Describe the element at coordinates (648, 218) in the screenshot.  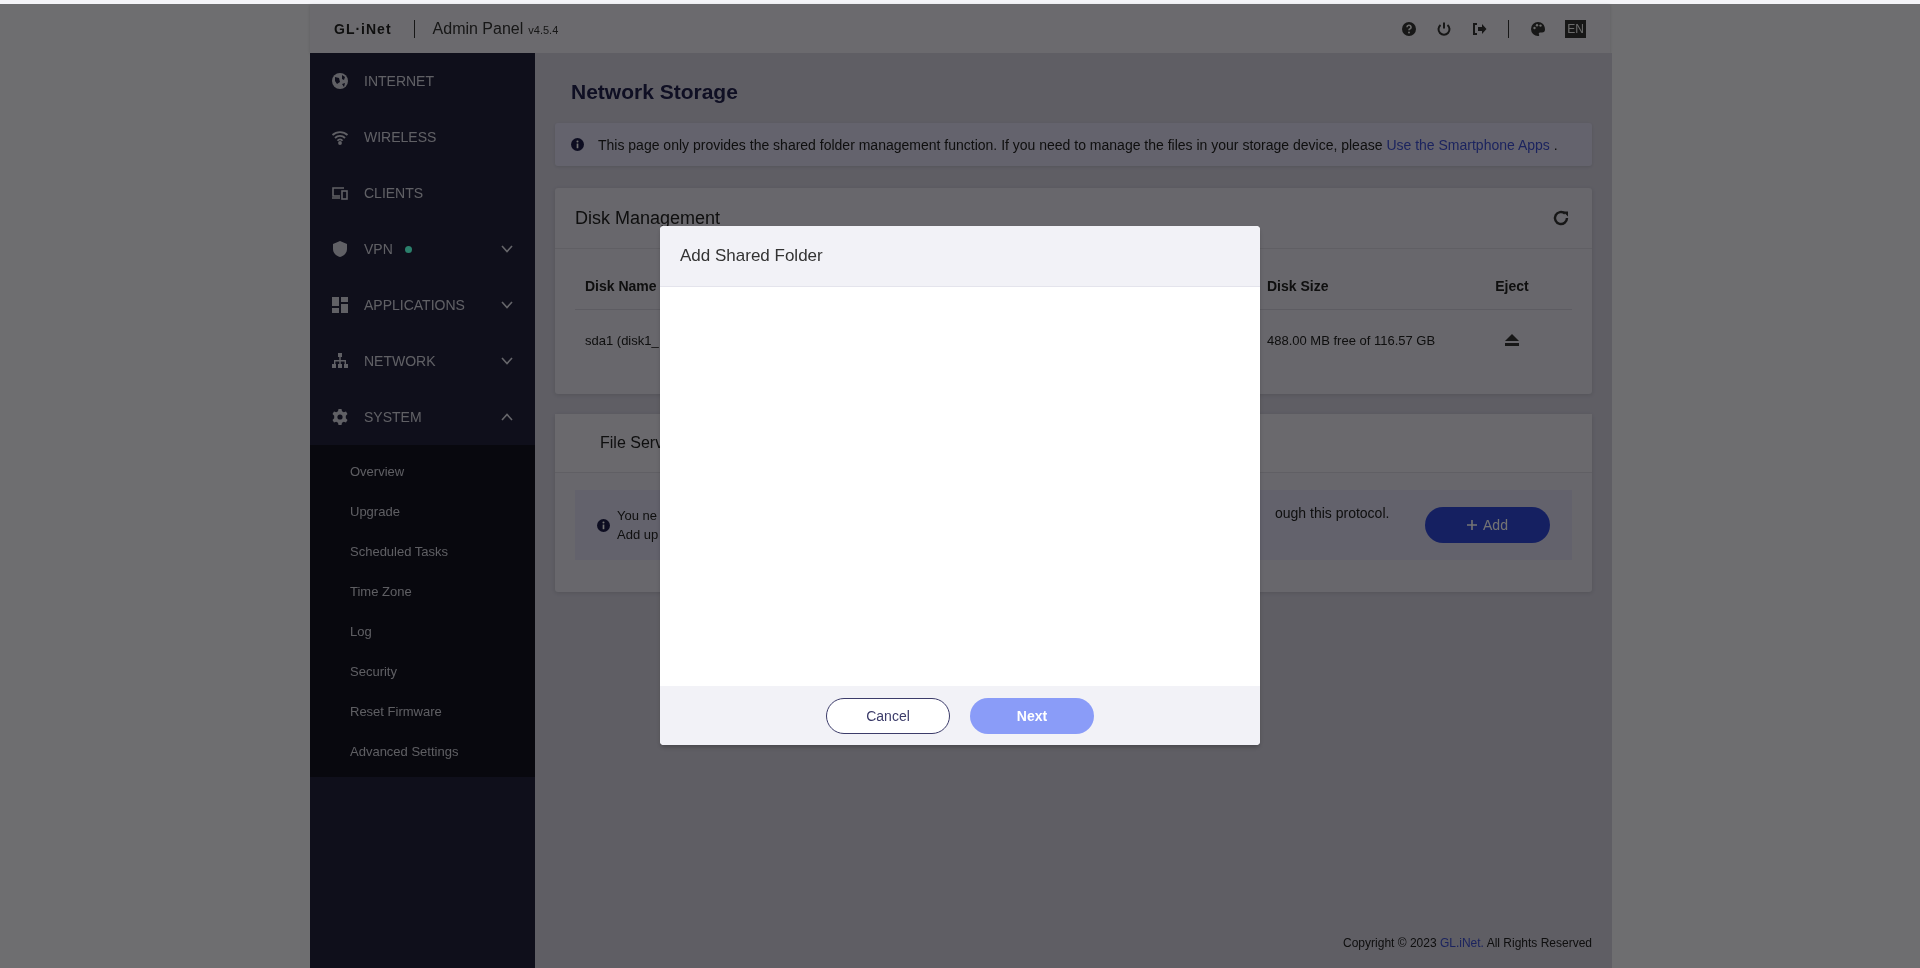
I see `card-title: Disk Management` at that location.